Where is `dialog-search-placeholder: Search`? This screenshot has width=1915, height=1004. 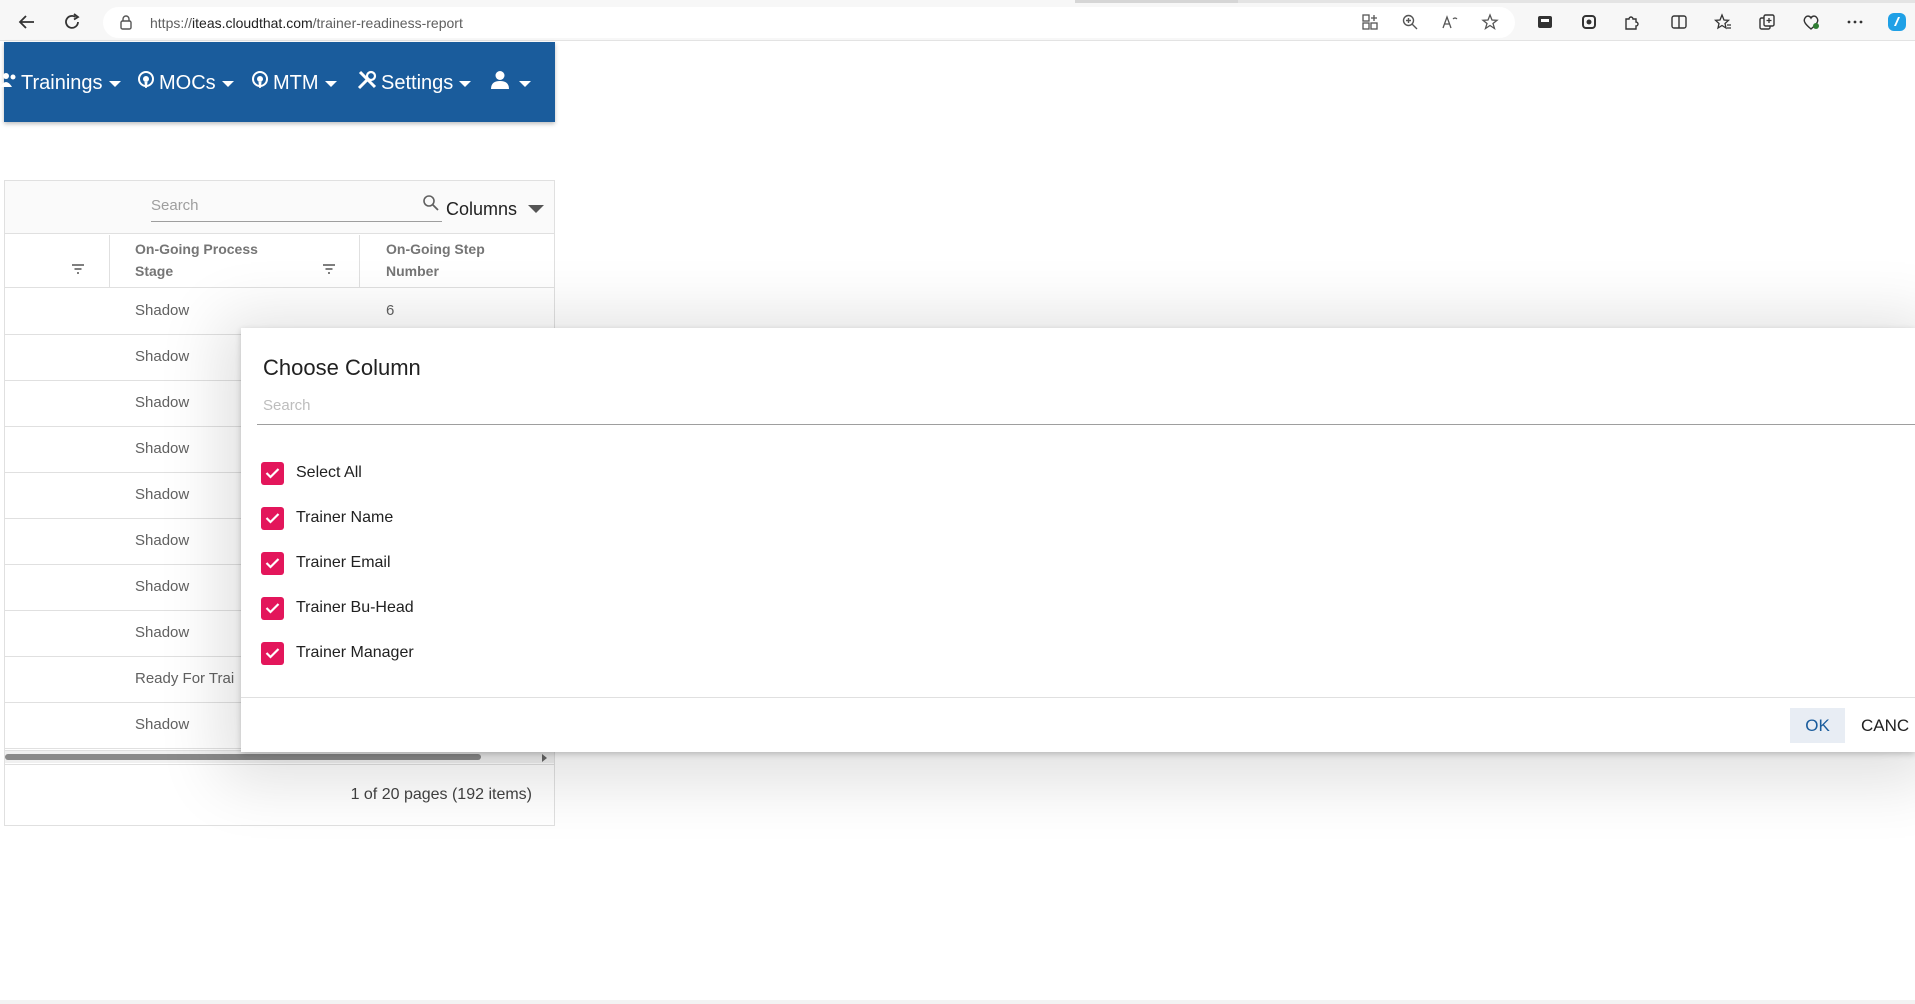
dialog-search-placeholder: Search is located at coordinates (287, 405).